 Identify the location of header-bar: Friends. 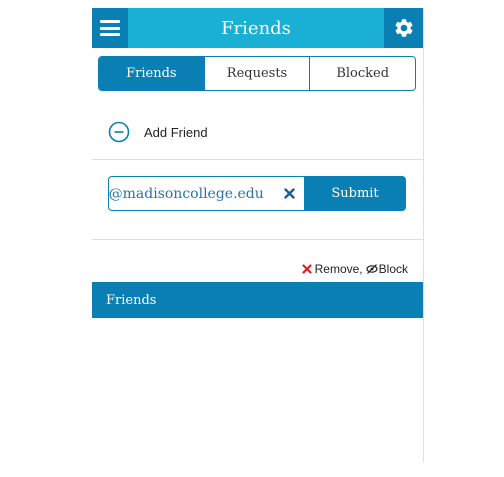
(258, 28).